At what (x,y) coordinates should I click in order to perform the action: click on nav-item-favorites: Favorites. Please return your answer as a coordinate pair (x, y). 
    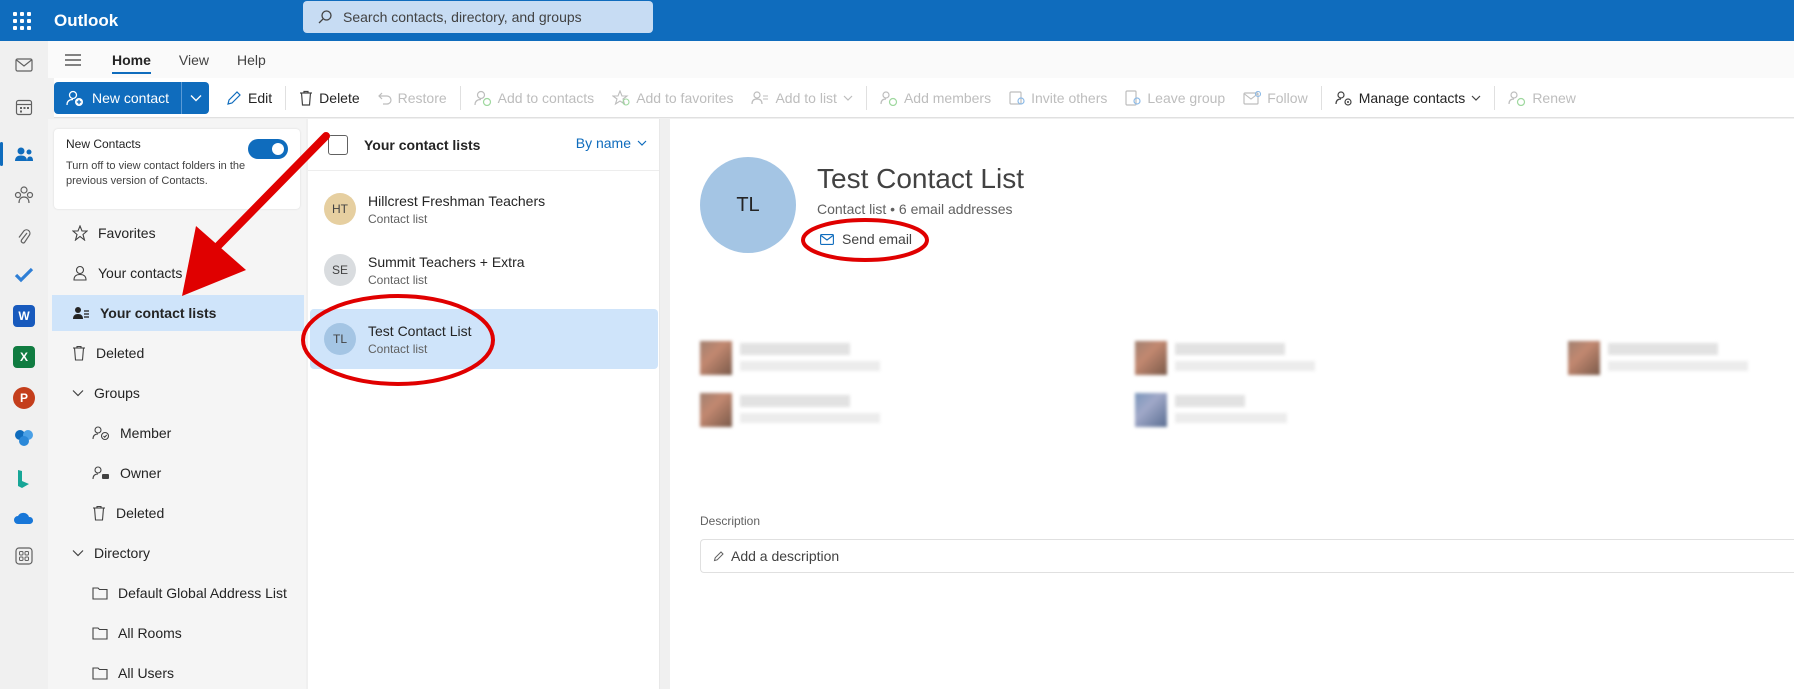
    Looking at the image, I should click on (178, 233).